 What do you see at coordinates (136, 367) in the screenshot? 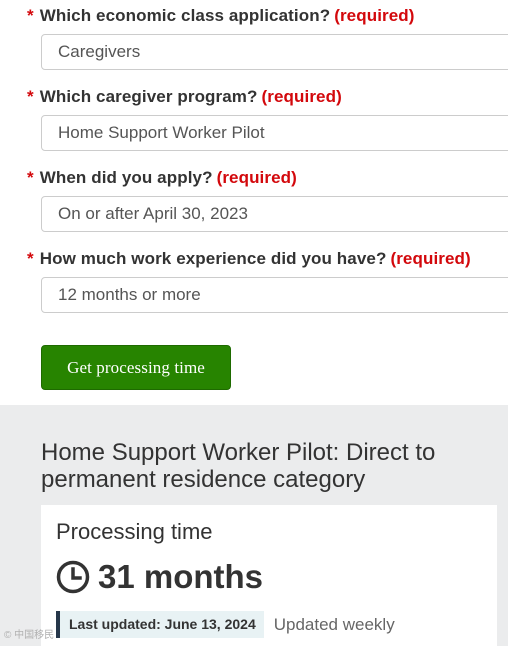
I see `get-processing-time-button: Get processing time` at bounding box center [136, 367].